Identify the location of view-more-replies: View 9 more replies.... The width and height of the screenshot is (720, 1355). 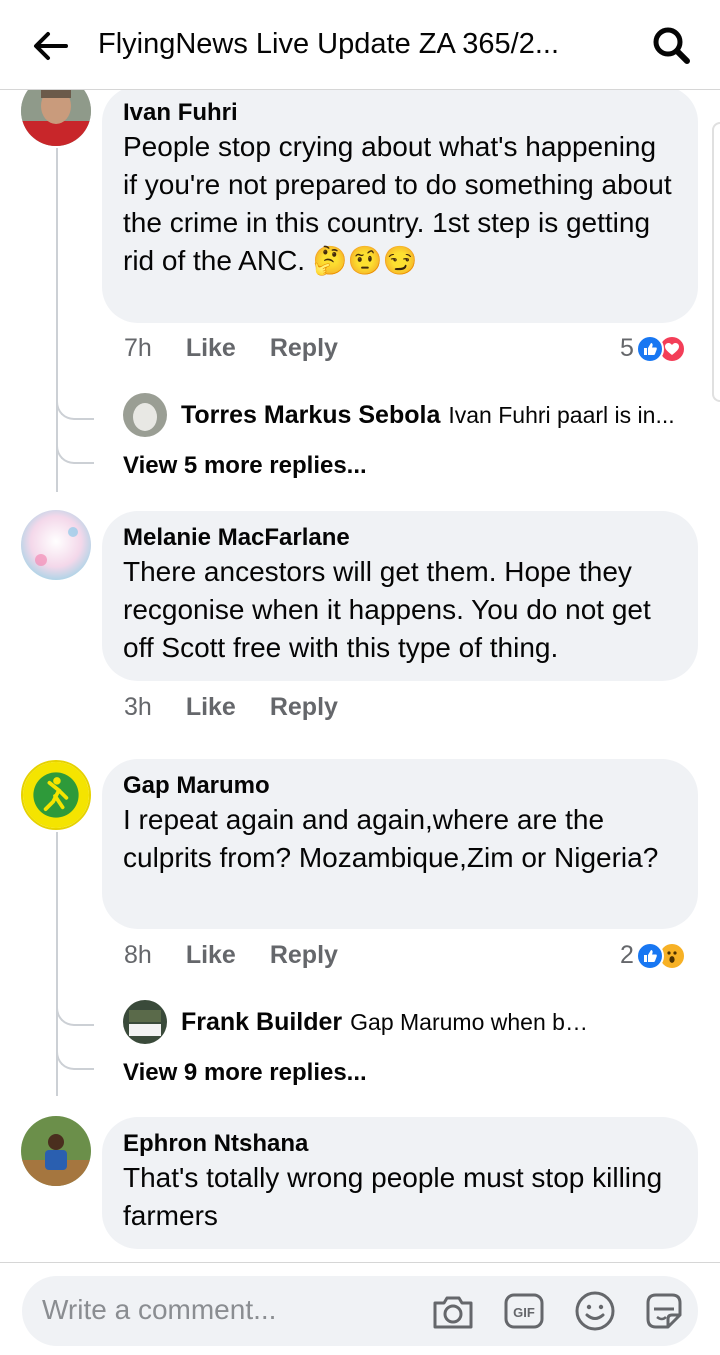
(245, 1073).